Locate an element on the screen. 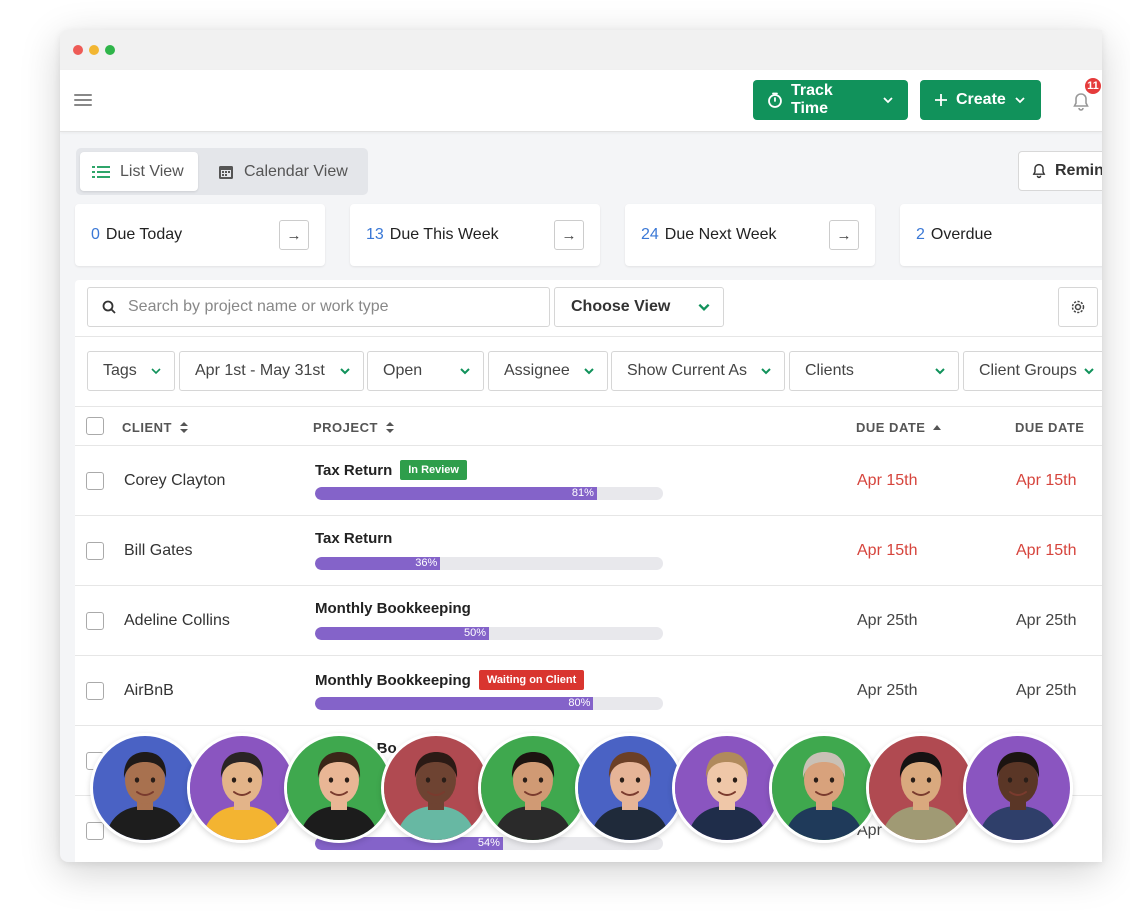 This screenshot has width=1130, height=923. filter-label: Apr 1st - May 31st is located at coordinates (260, 370).